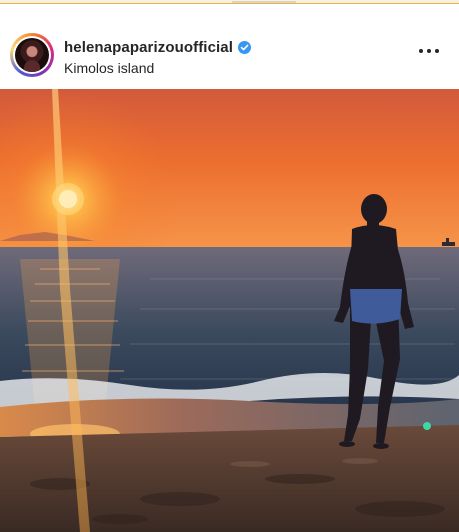 The height and width of the screenshot is (532, 459). Describe the element at coordinates (109, 68) in the screenshot. I see `location-link: Kimolos island` at that location.